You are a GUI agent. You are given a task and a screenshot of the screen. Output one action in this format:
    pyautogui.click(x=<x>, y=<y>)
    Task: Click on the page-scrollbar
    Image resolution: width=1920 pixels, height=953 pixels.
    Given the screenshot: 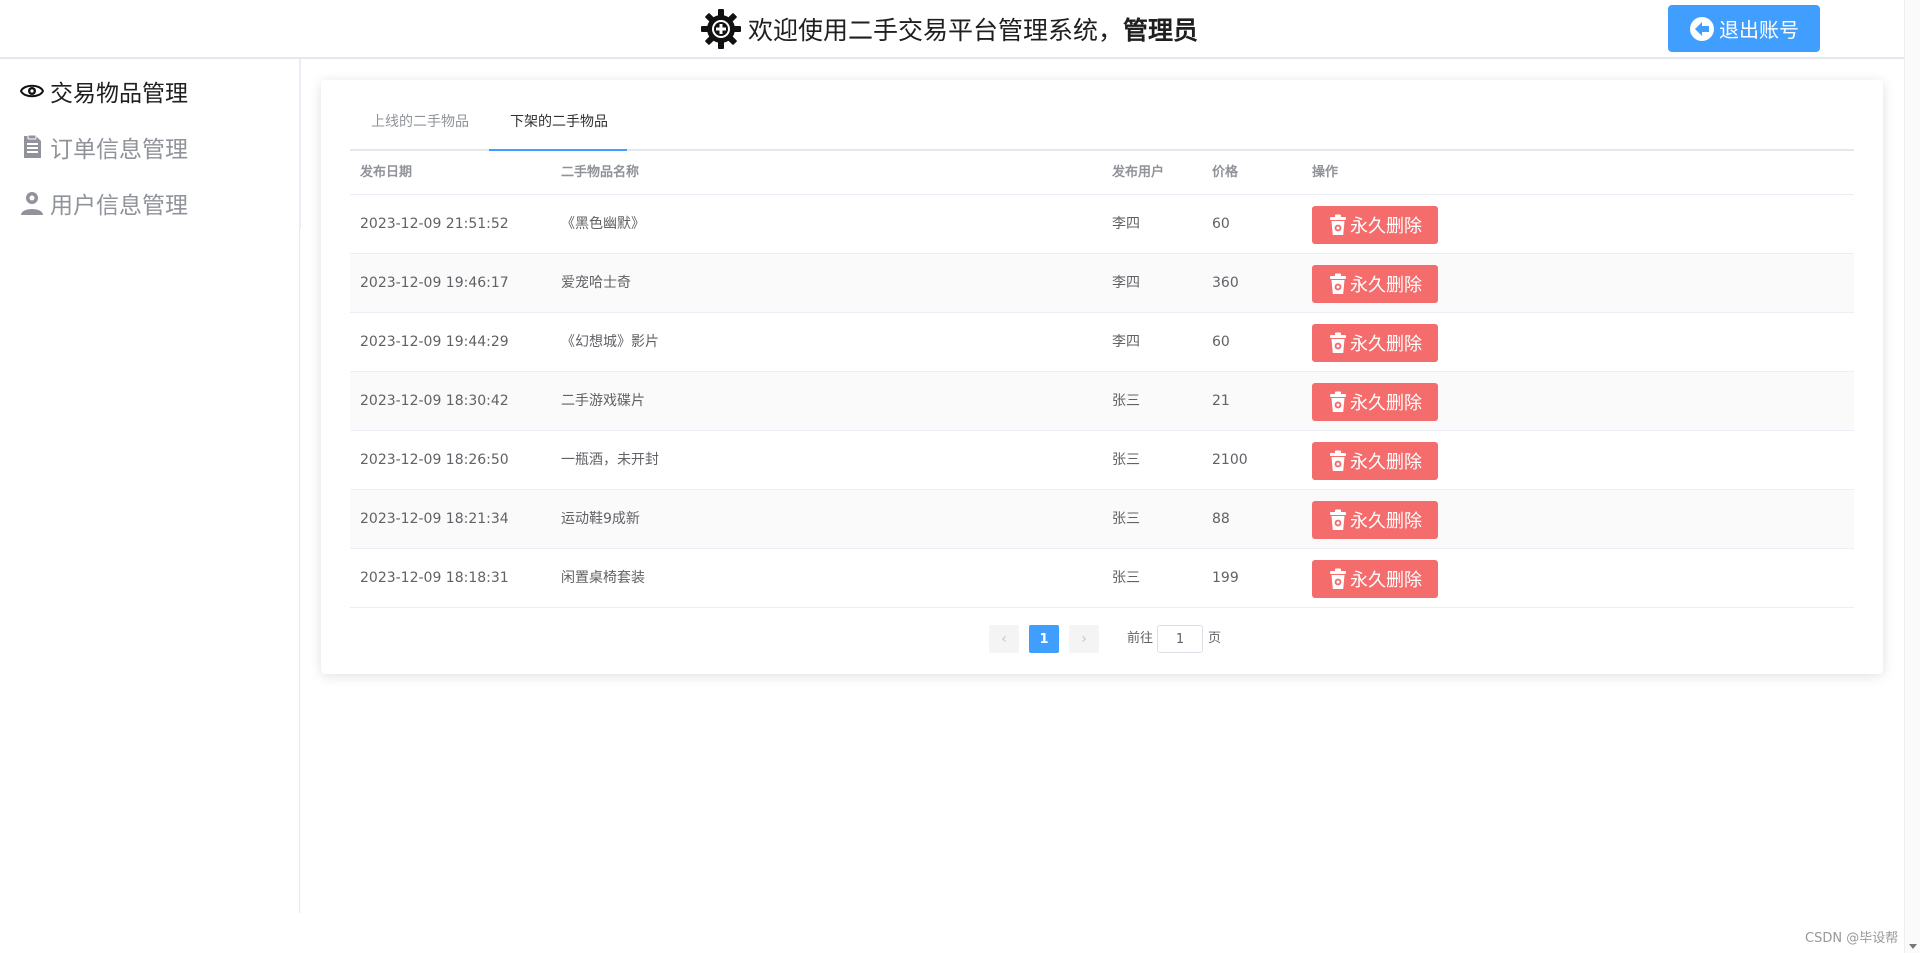 What is the action you would take?
    pyautogui.click(x=1912, y=476)
    